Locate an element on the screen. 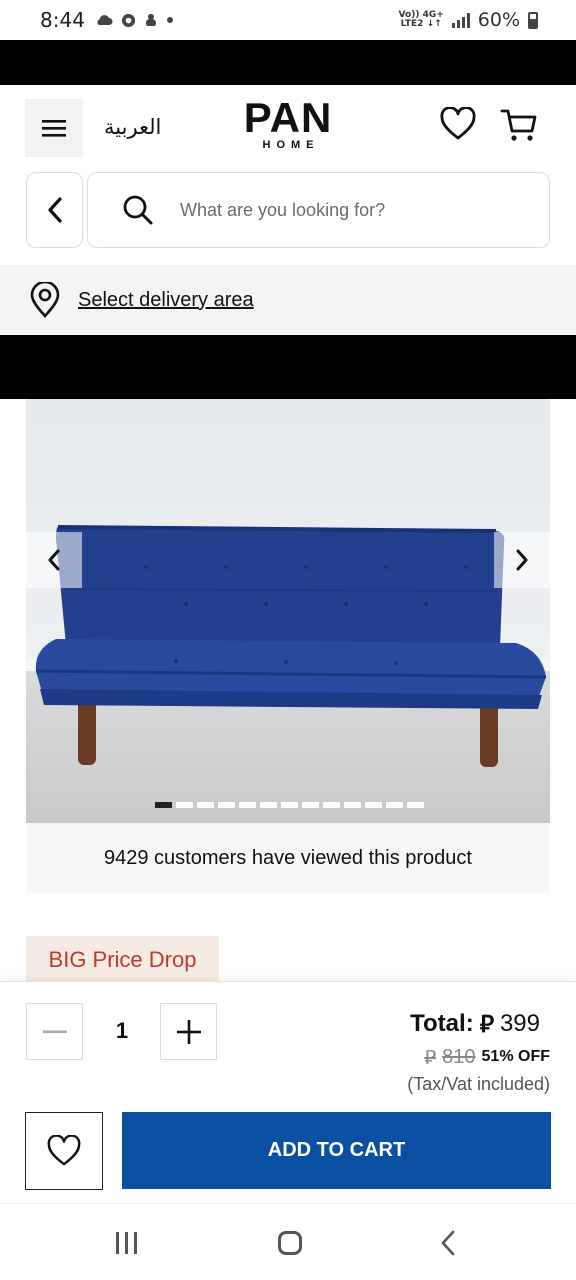  cart-icon is located at coordinates (518, 125).